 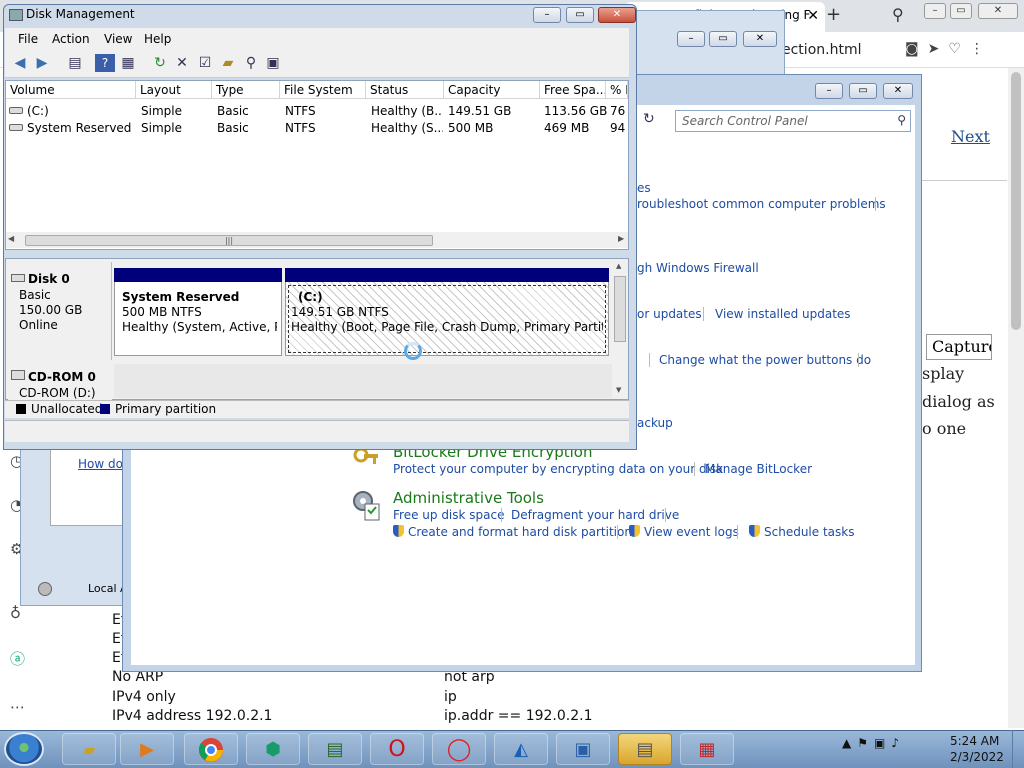 I want to click on chrome-icon, so click(x=211, y=749).